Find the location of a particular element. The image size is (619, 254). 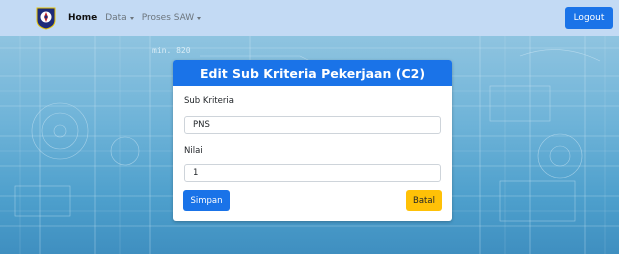

top-navbar: Home Data Proses SAW Logout is located at coordinates (309, 18).